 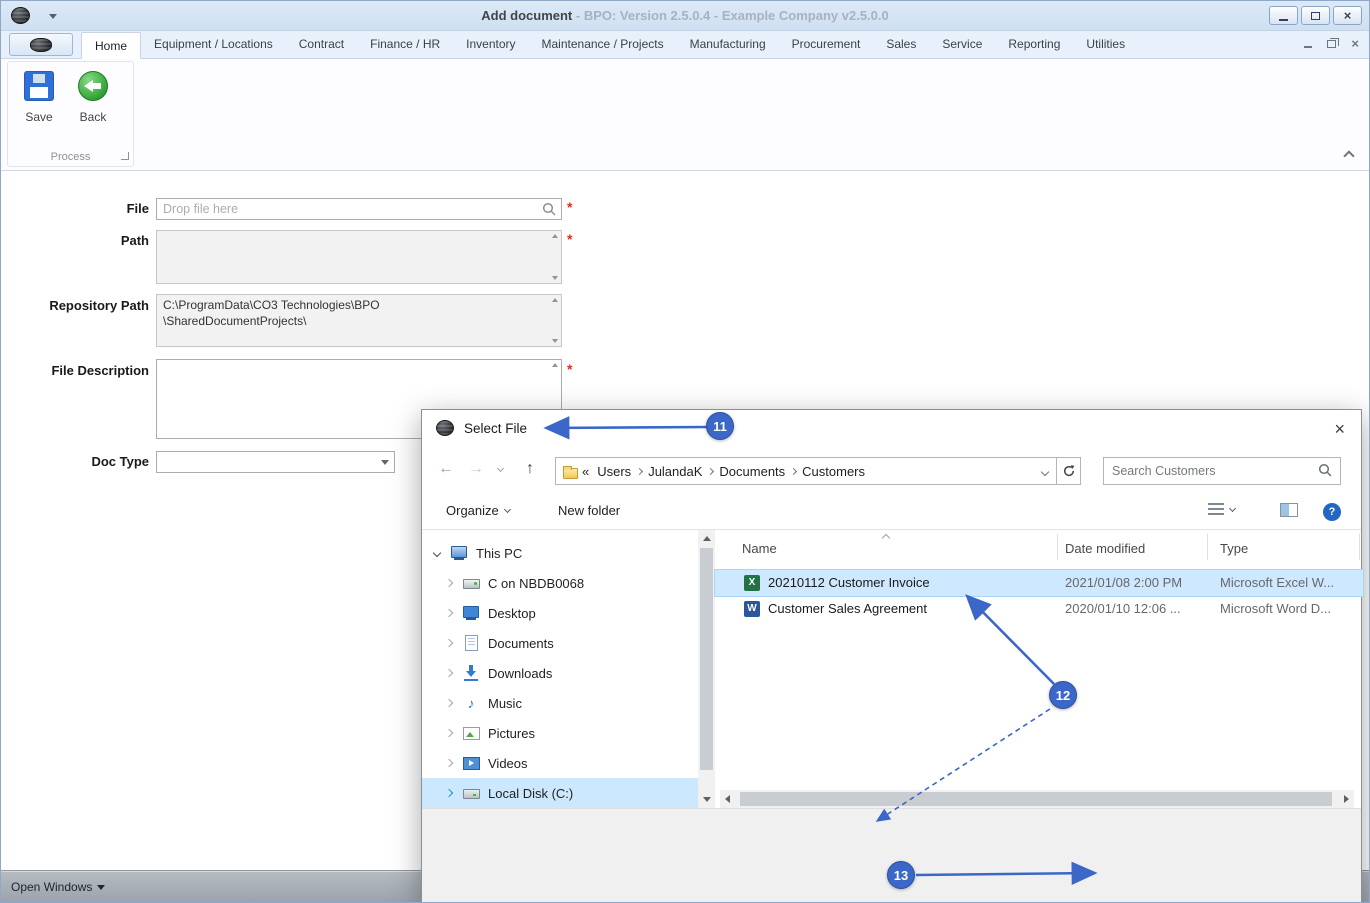 What do you see at coordinates (39, 97) in the screenshot?
I see `save-button: Save` at bounding box center [39, 97].